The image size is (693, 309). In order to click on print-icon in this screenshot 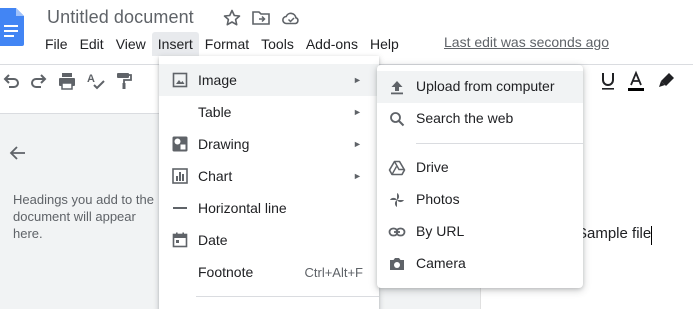, I will do `click(67, 81)`.